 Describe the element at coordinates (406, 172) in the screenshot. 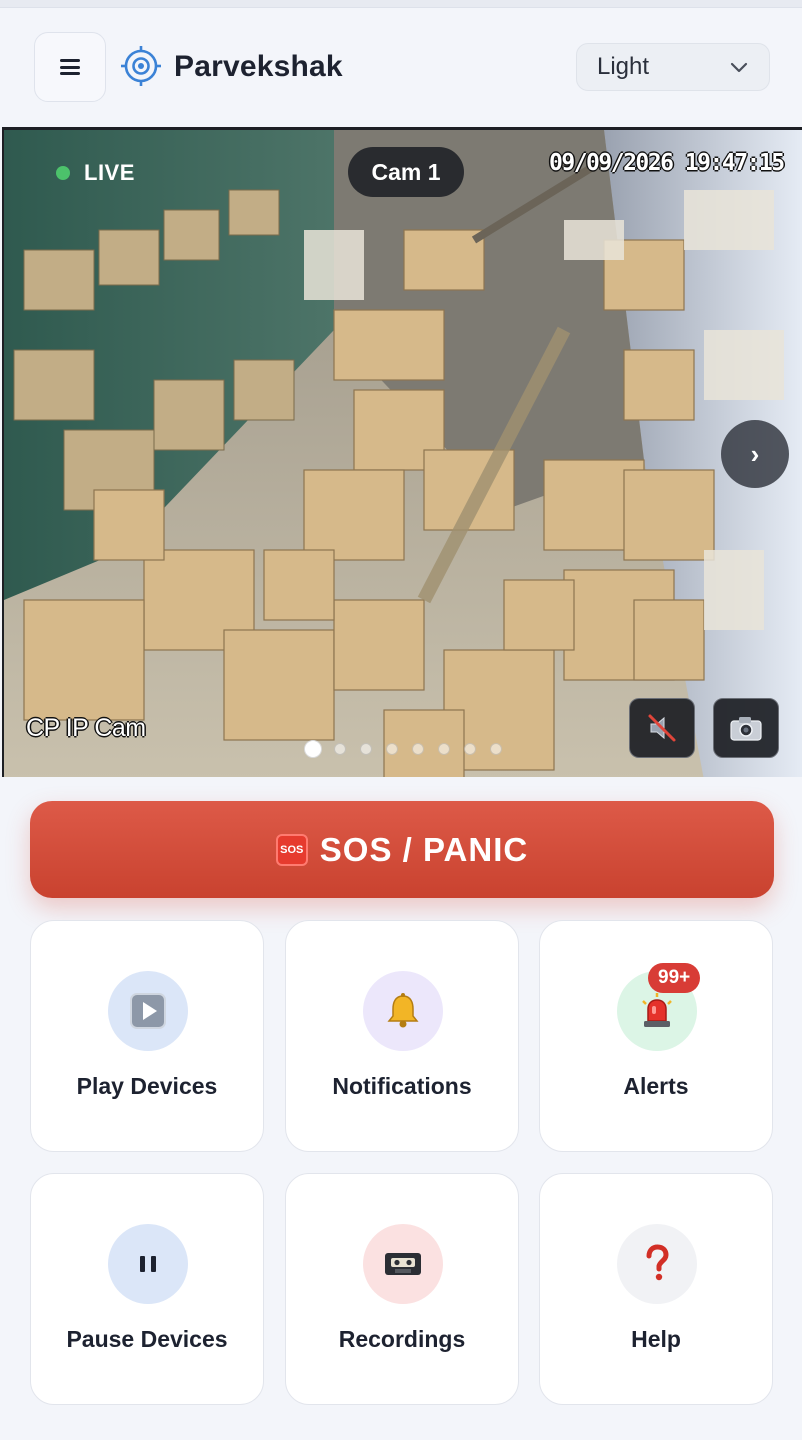

I see `camera-name-pill: Cam 1` at that location.